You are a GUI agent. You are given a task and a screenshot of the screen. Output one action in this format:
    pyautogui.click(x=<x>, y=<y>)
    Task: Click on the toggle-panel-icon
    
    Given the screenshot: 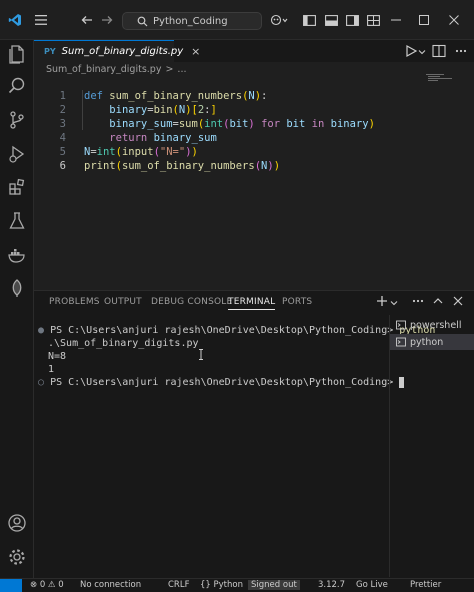 What is the action you would take?
    pyautogui.click(x=331, y=20)
    